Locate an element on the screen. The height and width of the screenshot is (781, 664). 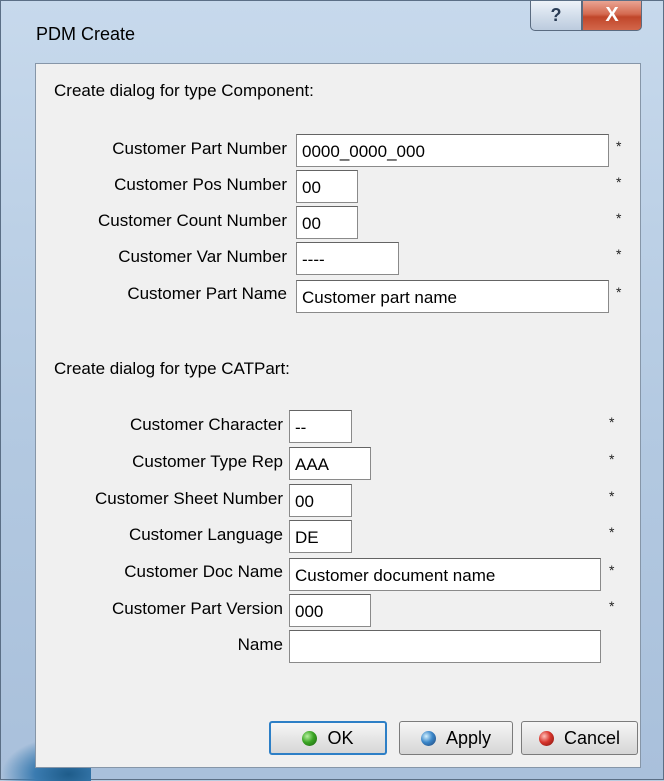
customer-count-number-label: Customer Count Number is located at coordinates (192, 220).